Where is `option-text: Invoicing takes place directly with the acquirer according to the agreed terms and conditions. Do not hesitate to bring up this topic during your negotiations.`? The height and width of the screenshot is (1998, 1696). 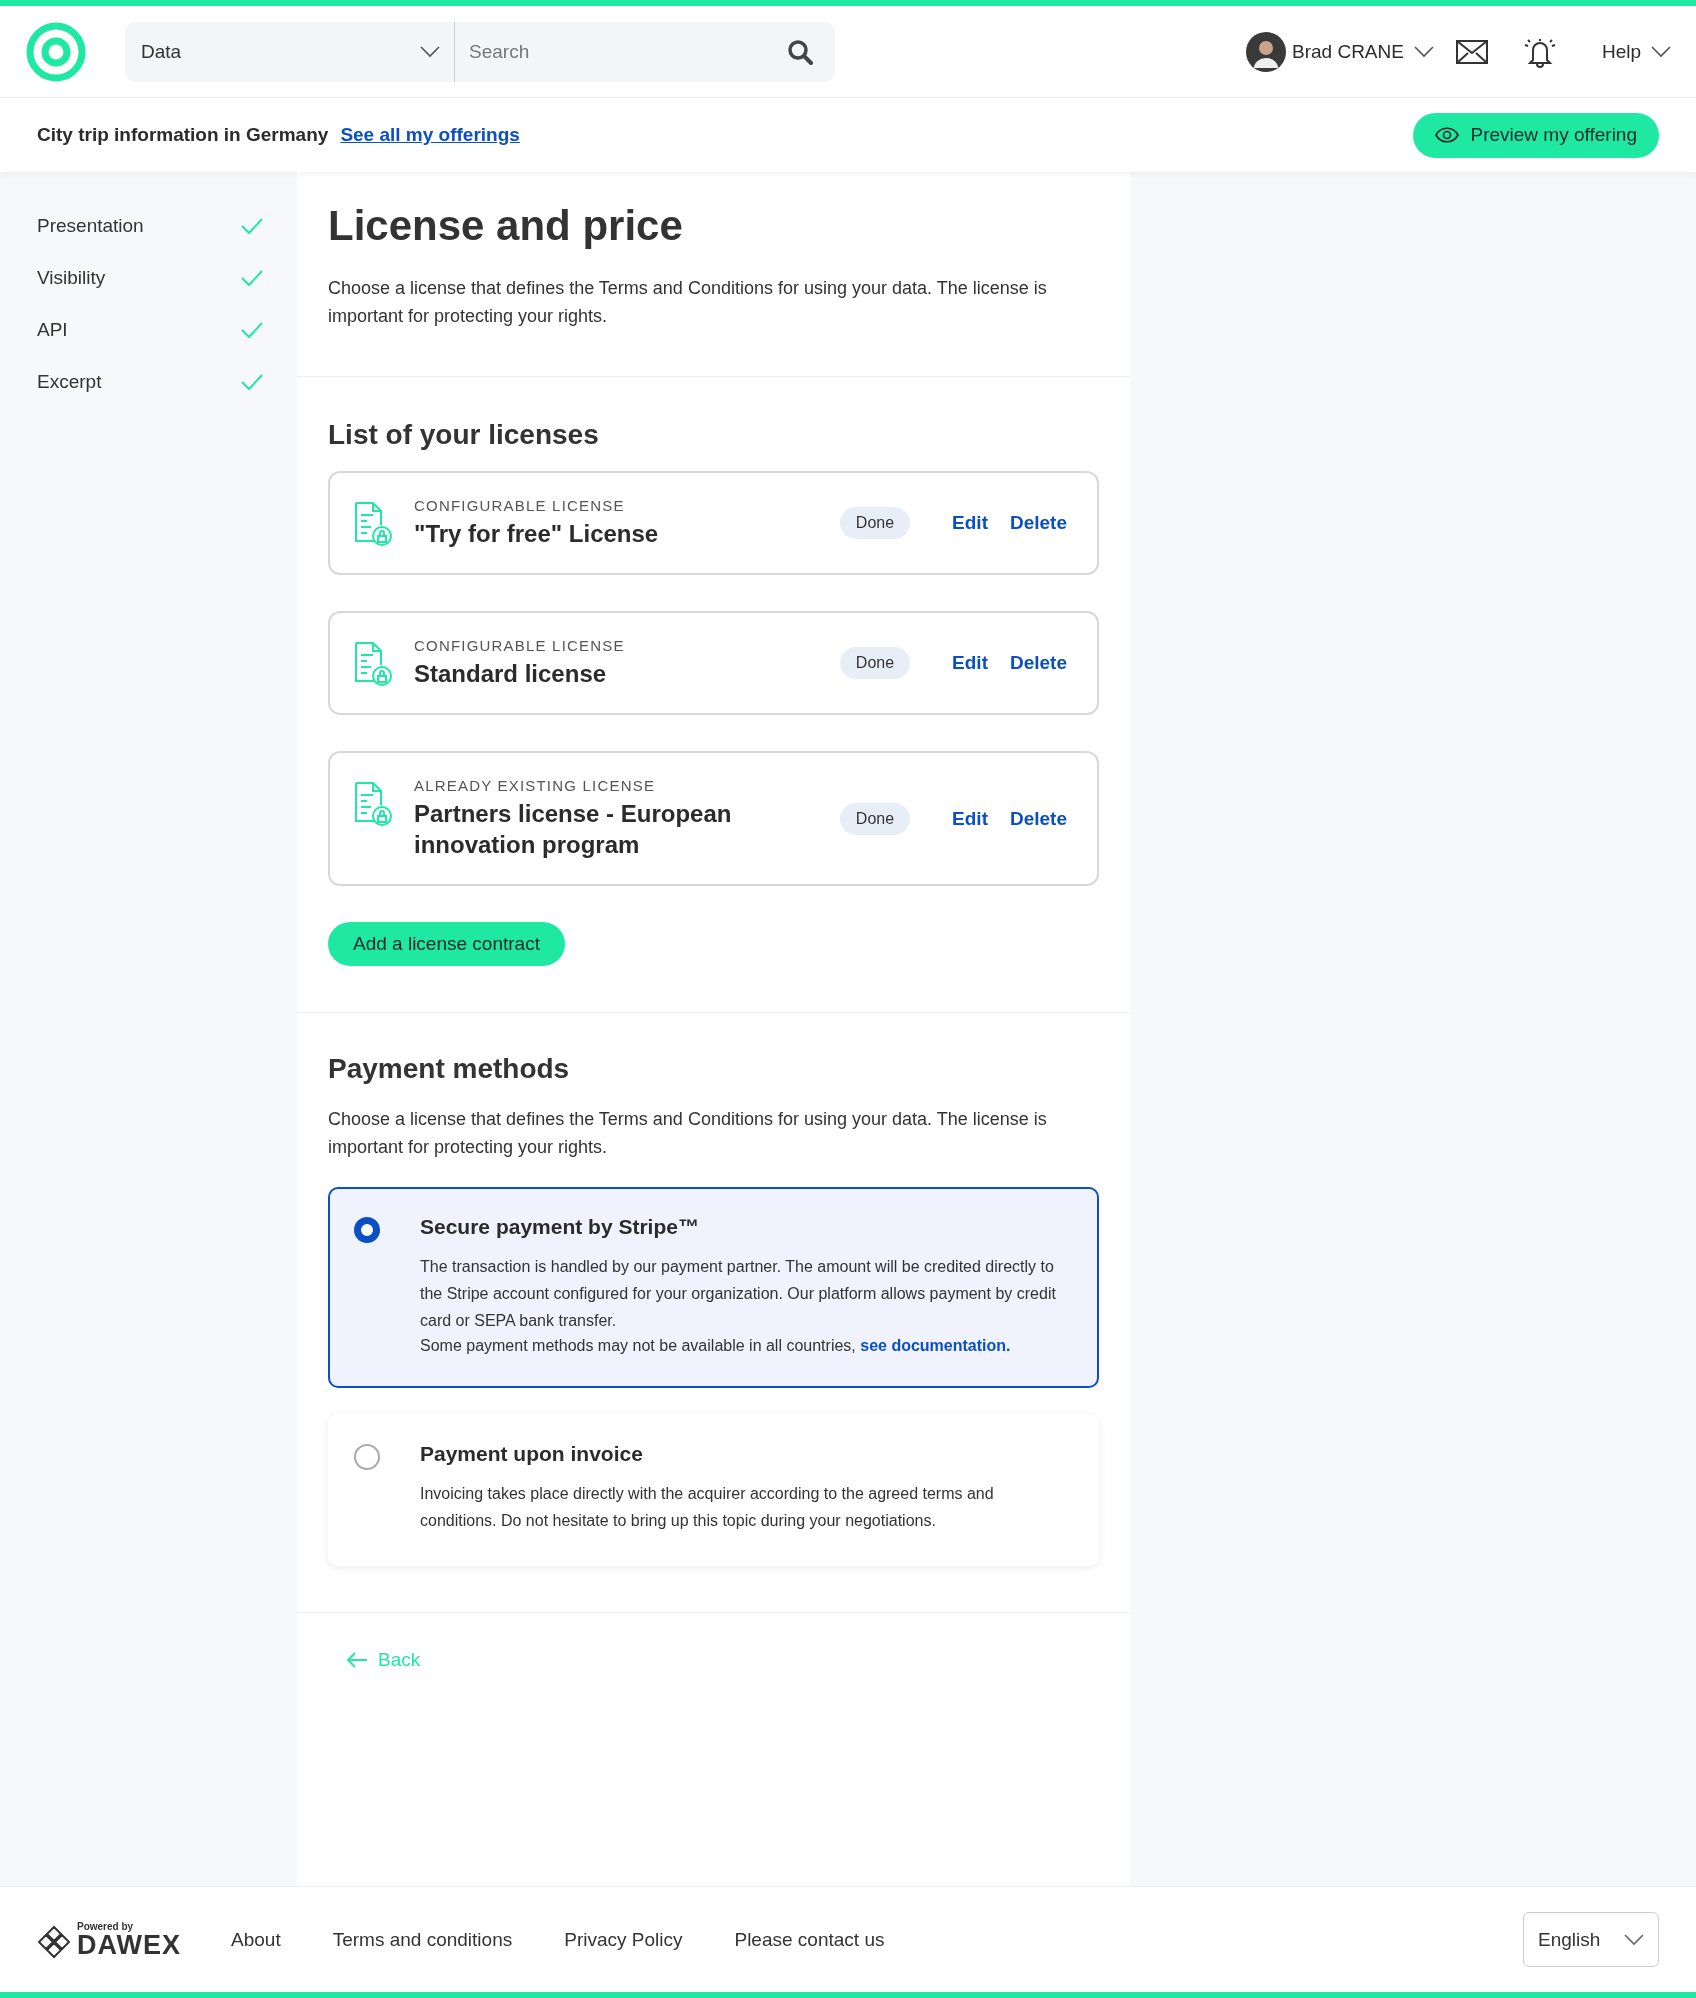
option-text: Invoicing takes place directly with the acquirer according to the agreed terms and conditions. Do not hesitate to bring up this topic during your negotiations. is located at coordinates (707, 1507).